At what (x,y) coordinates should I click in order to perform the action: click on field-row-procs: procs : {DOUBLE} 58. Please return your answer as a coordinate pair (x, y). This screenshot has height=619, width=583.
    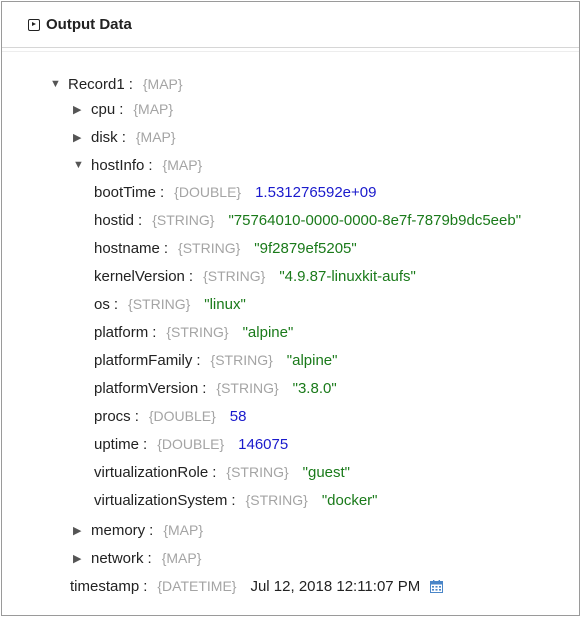
    Looking at the image, I should click on (170, 416).